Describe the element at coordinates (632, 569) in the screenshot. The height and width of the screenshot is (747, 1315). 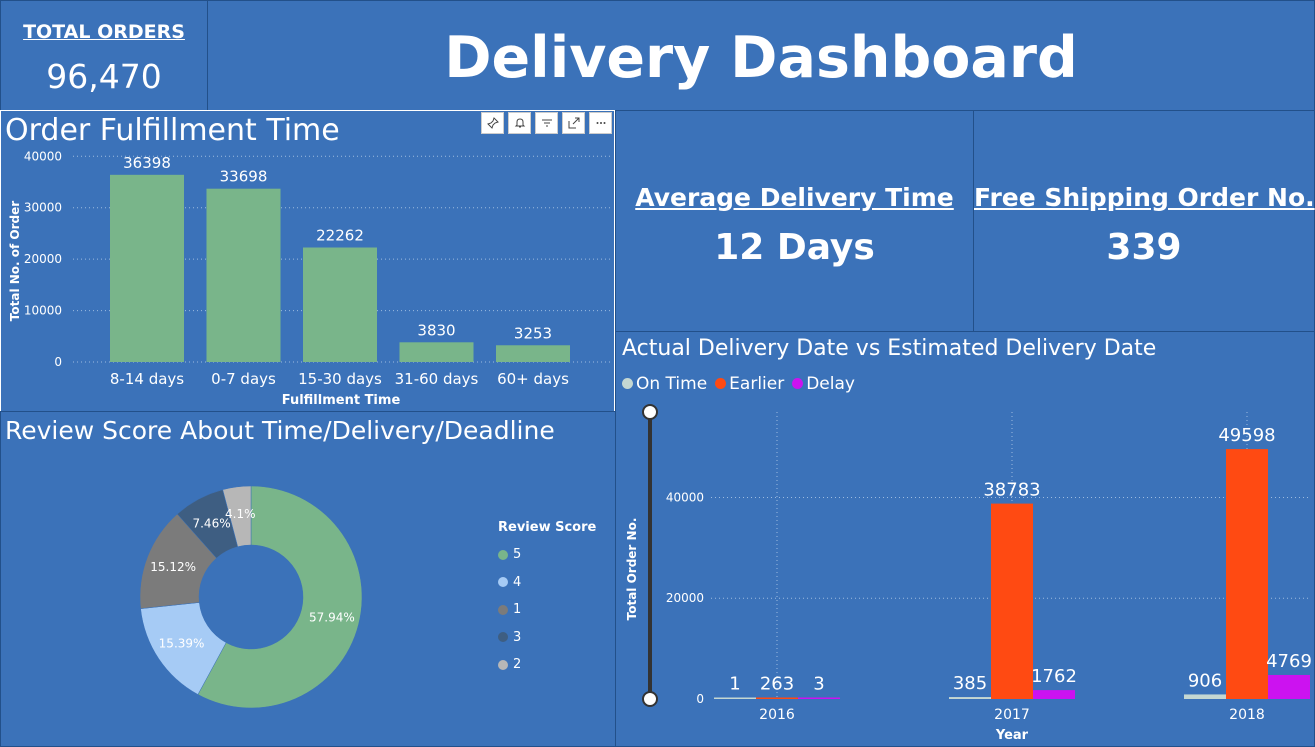
I see `y-axis-label: Total Order No.` at that location.